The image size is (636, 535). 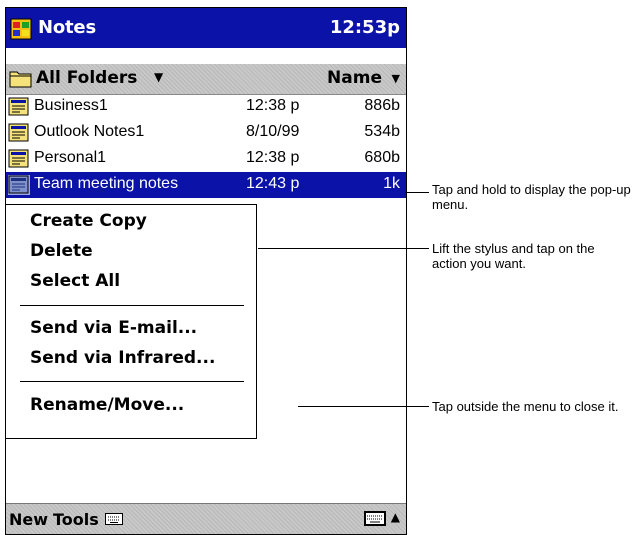 What do you see at coordinates (206, 79) in the screenshot?
I see `folder-bar: All Folders ▼ Name ▼` at bounding box center [206, 79].